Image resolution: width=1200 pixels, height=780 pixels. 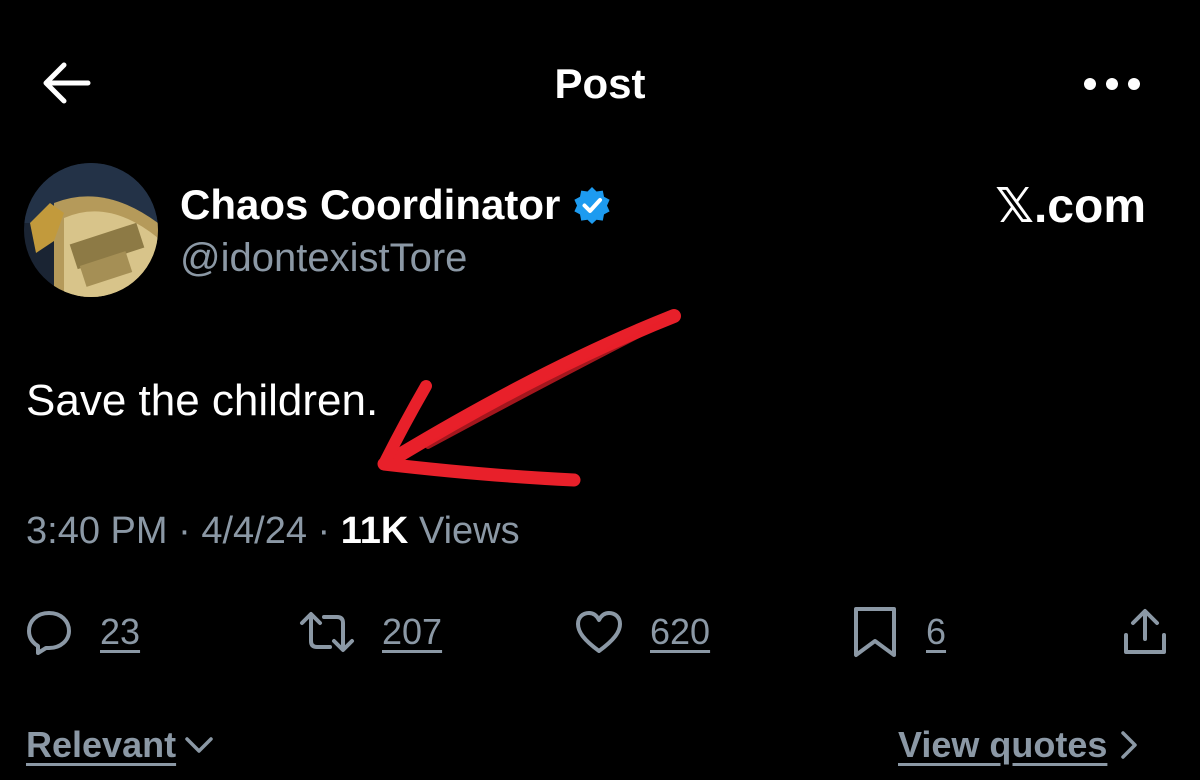 What do you see at coordinates (680, 632) in the screenshot?
I see `like-count: 620` at bounding box center [680, 632].